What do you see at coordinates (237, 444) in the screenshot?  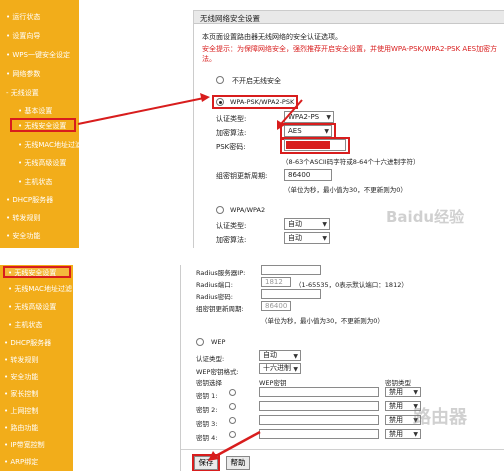 I see `arrow-to-save` at bounding box center [237, 444].